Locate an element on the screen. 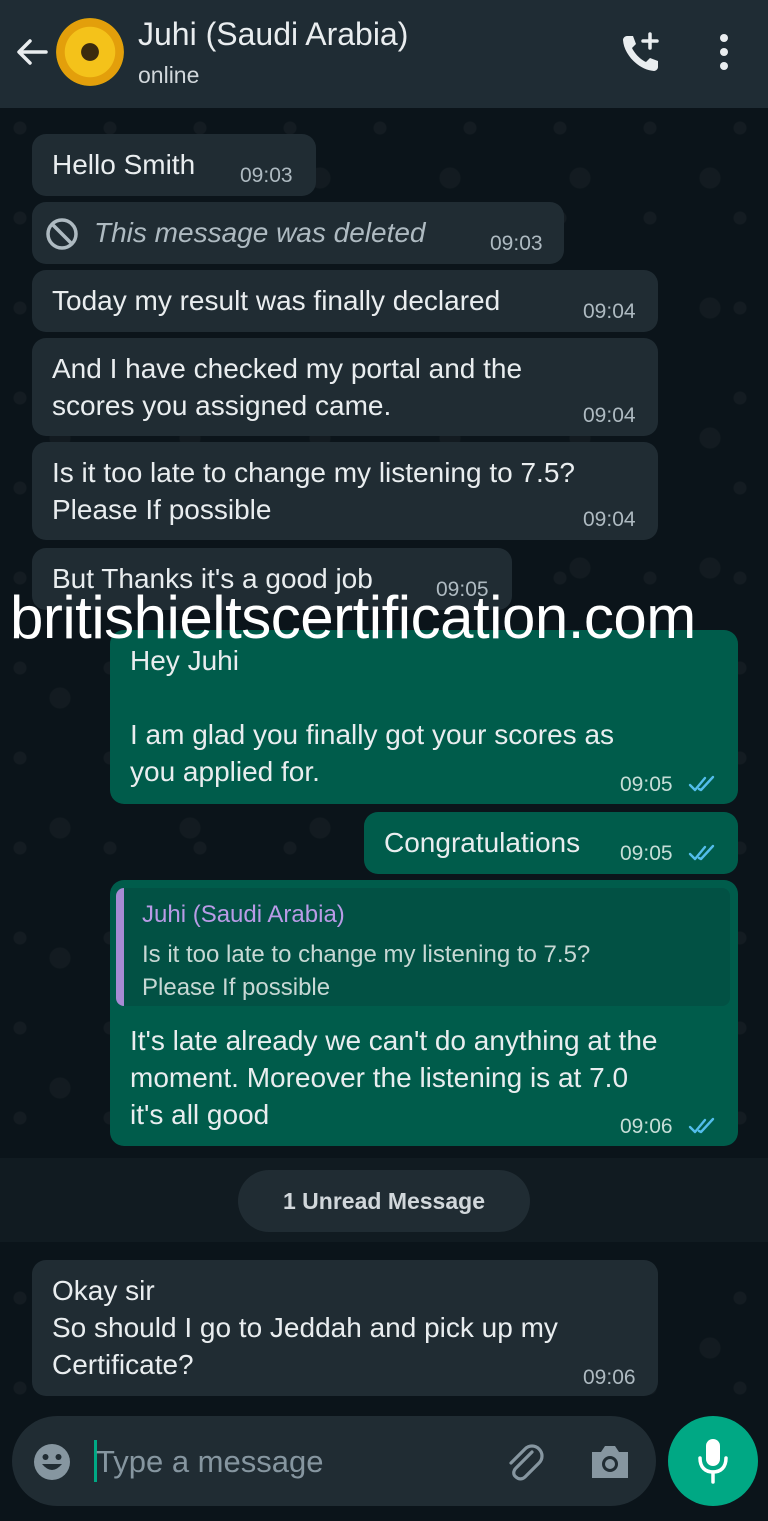  chat-header: Juhi (Saudi Arabia) online is located at coordinates (384, 54).